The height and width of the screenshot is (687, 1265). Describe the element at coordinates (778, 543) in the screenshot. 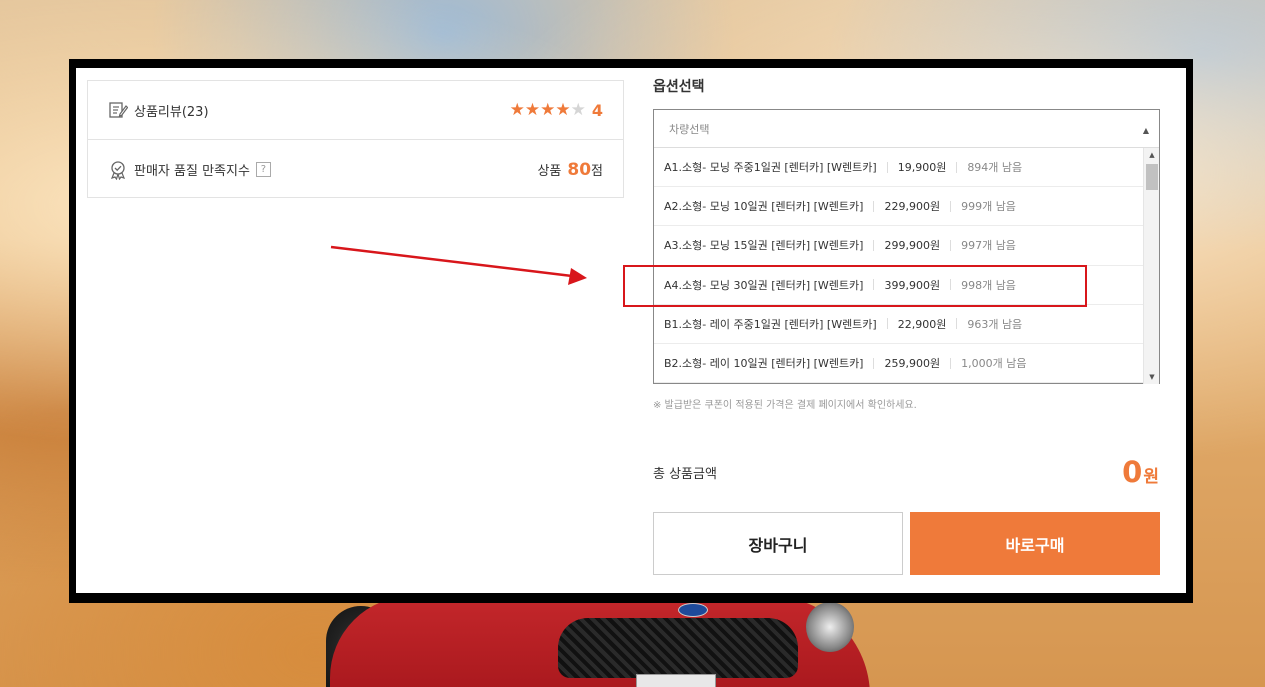

I see `add-to-cart-button: 장바구니` at that location.